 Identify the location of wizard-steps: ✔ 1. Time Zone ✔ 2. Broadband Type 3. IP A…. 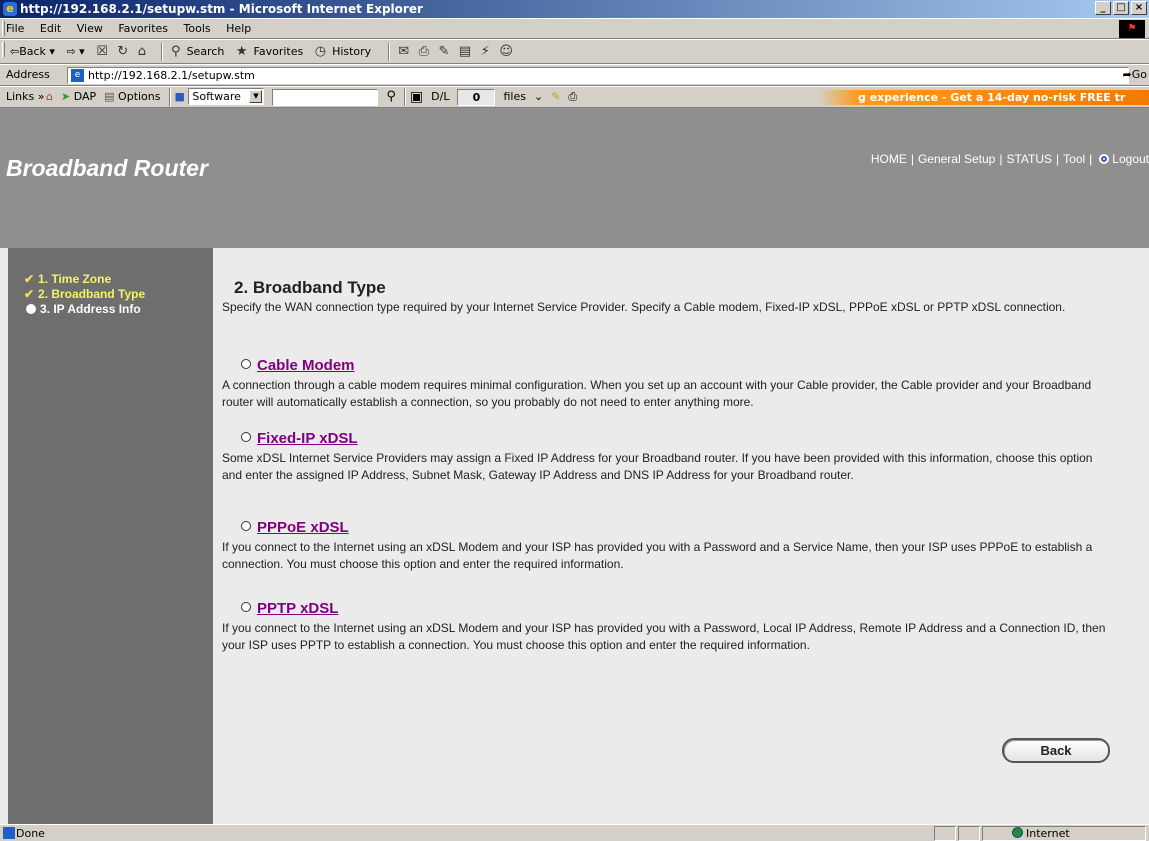
(110, 536).